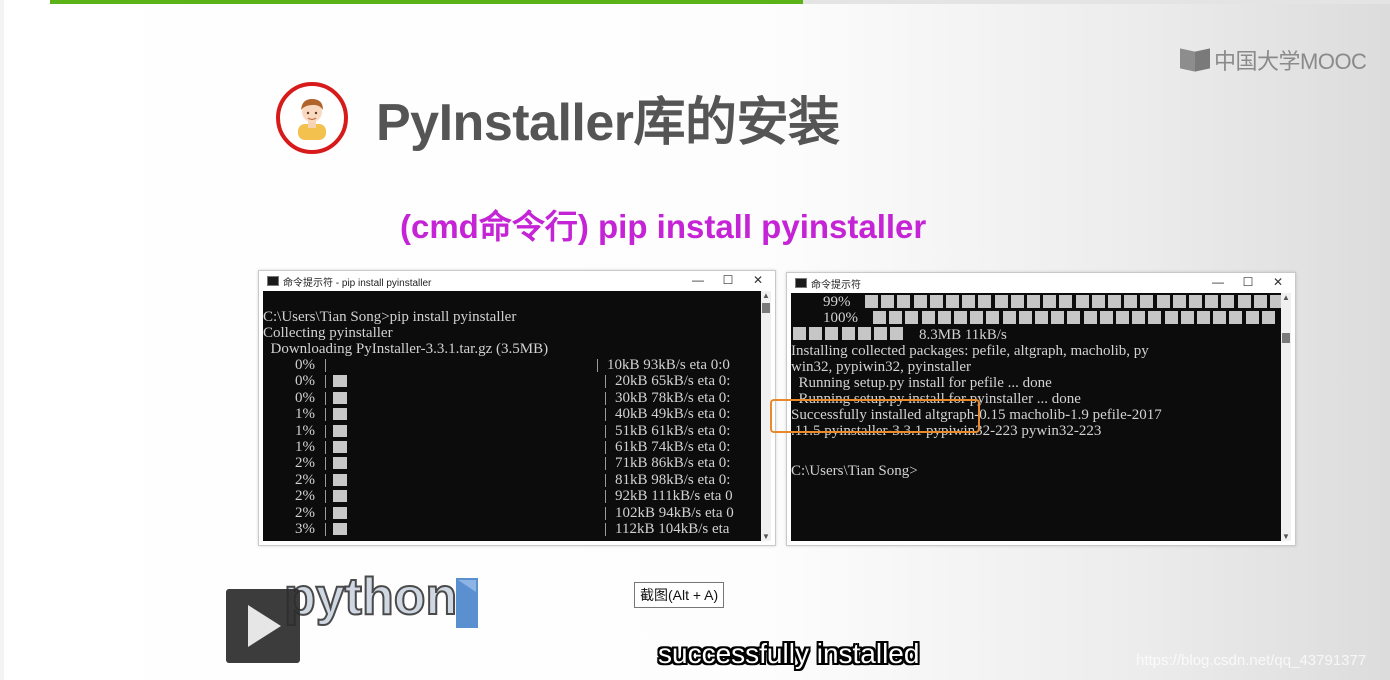 This screenshot has width=1390, height=680. Describe the element at coordinates (305, 447) in the screenshot. I see `download-percent: 1%` at that location.